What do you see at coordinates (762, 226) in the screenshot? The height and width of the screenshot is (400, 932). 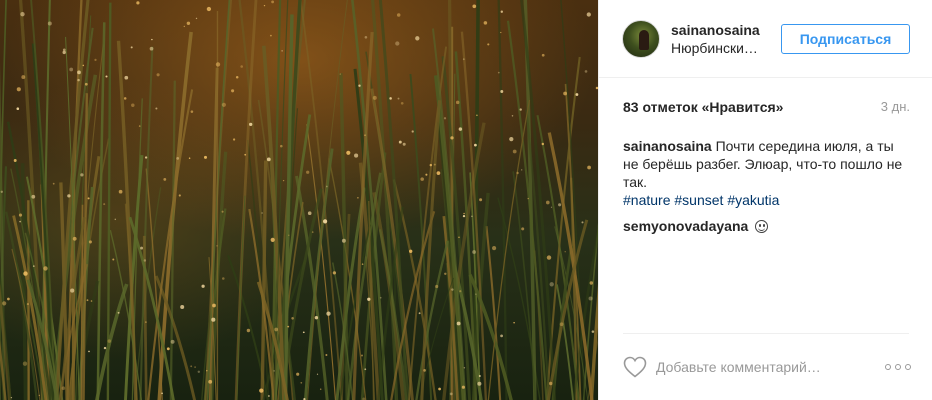 I see `smiling-face-icon` at bounding box center [762, 226].